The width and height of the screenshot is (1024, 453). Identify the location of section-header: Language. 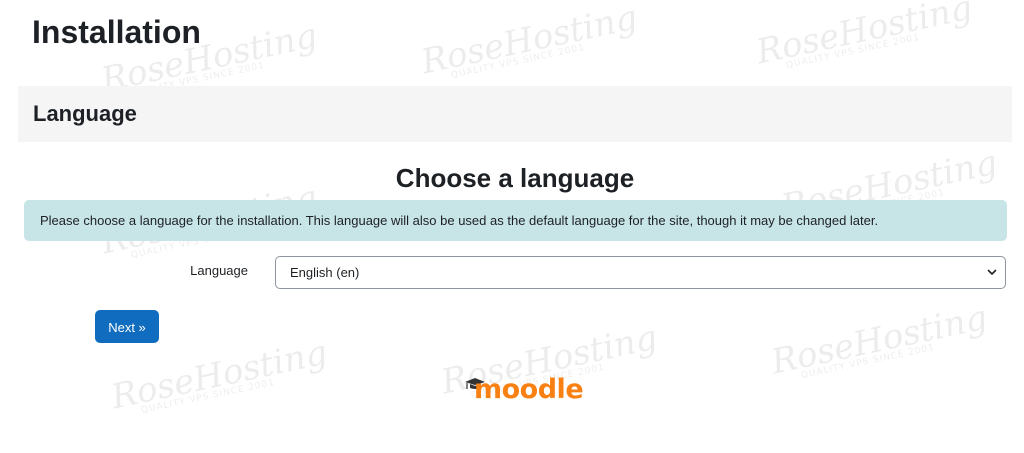
(515, 114).